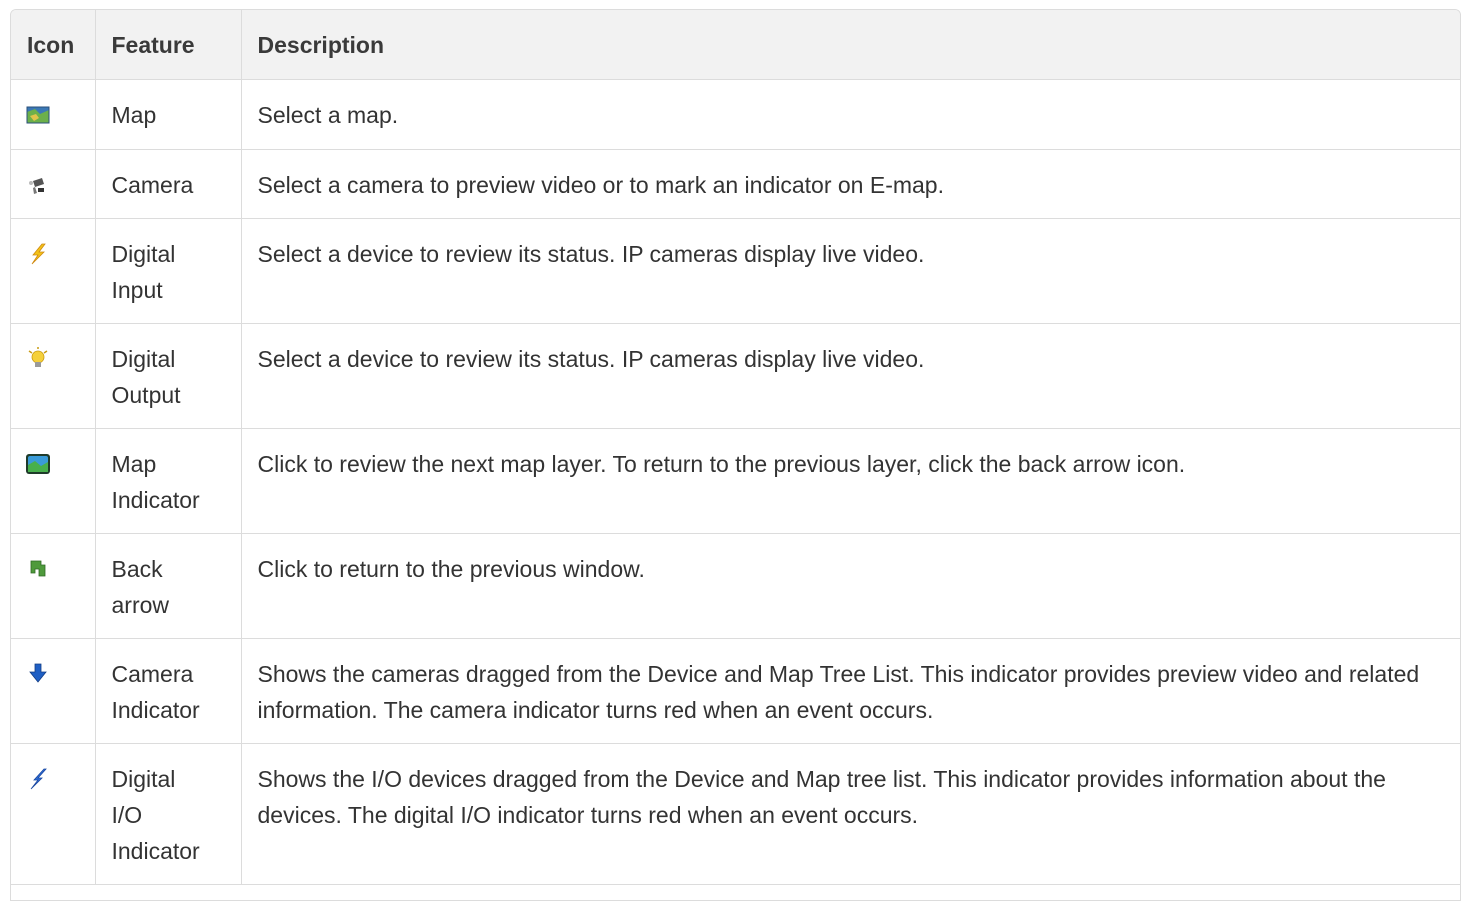 This screenshot has height=901, width=1463. Describe the element at coordinates (850, 586) in the screenshot. I see `description-cell: Click to return to the previous window.` at that location.